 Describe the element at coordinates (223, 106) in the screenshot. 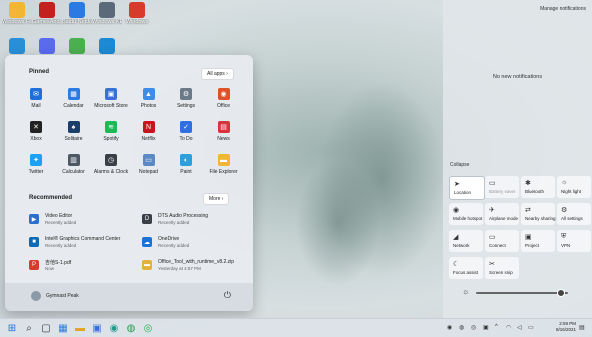

I see `pinned-app-label: Office` at that location.